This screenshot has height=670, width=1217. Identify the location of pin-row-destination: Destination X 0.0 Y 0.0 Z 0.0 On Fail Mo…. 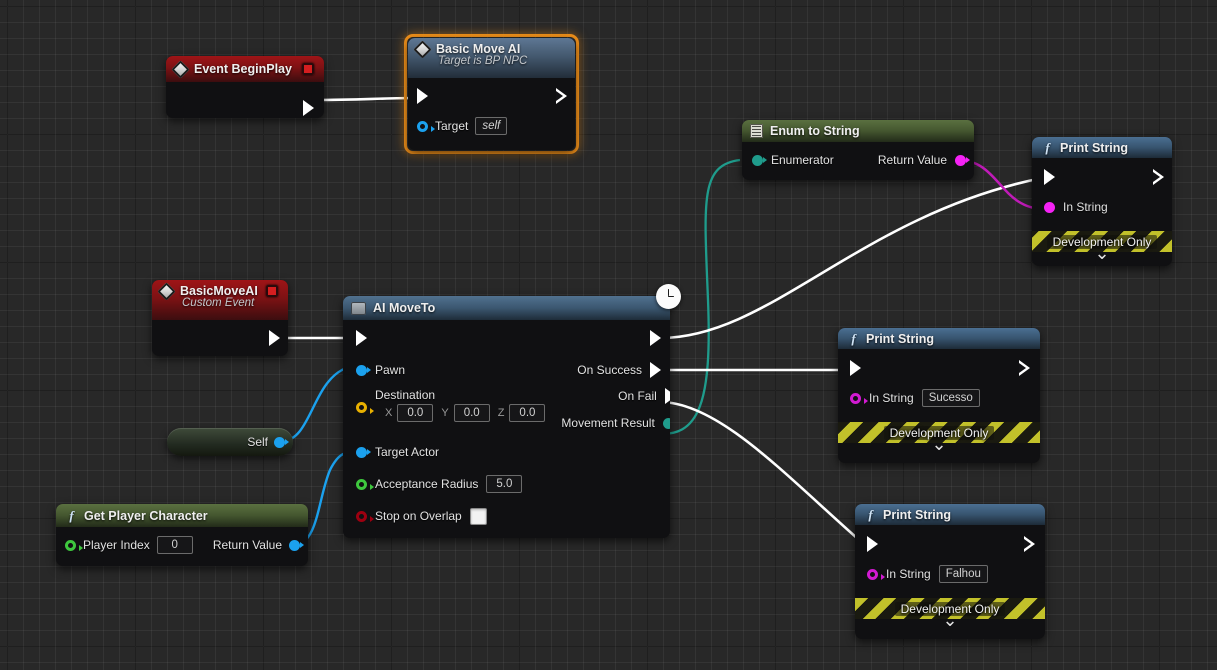
(506, 409).